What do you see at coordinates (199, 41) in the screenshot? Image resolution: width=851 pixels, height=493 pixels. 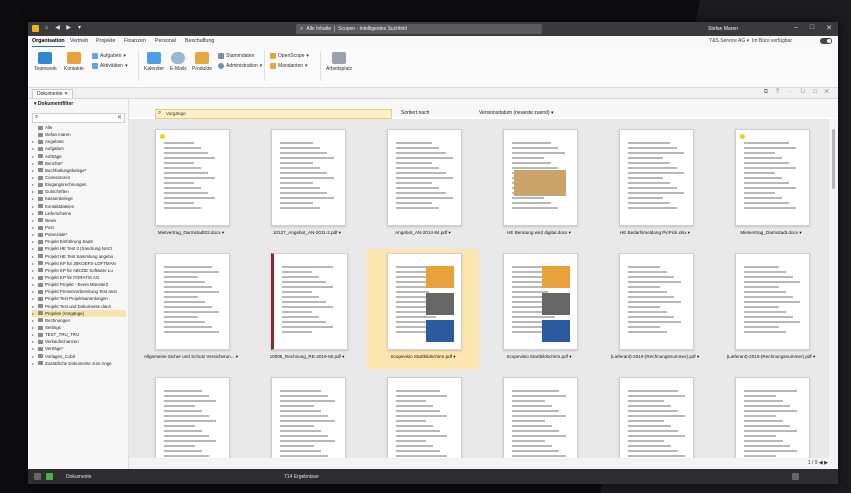 I see `tab-beschaffung: Beschaffung` at bounding box center [199, 41].